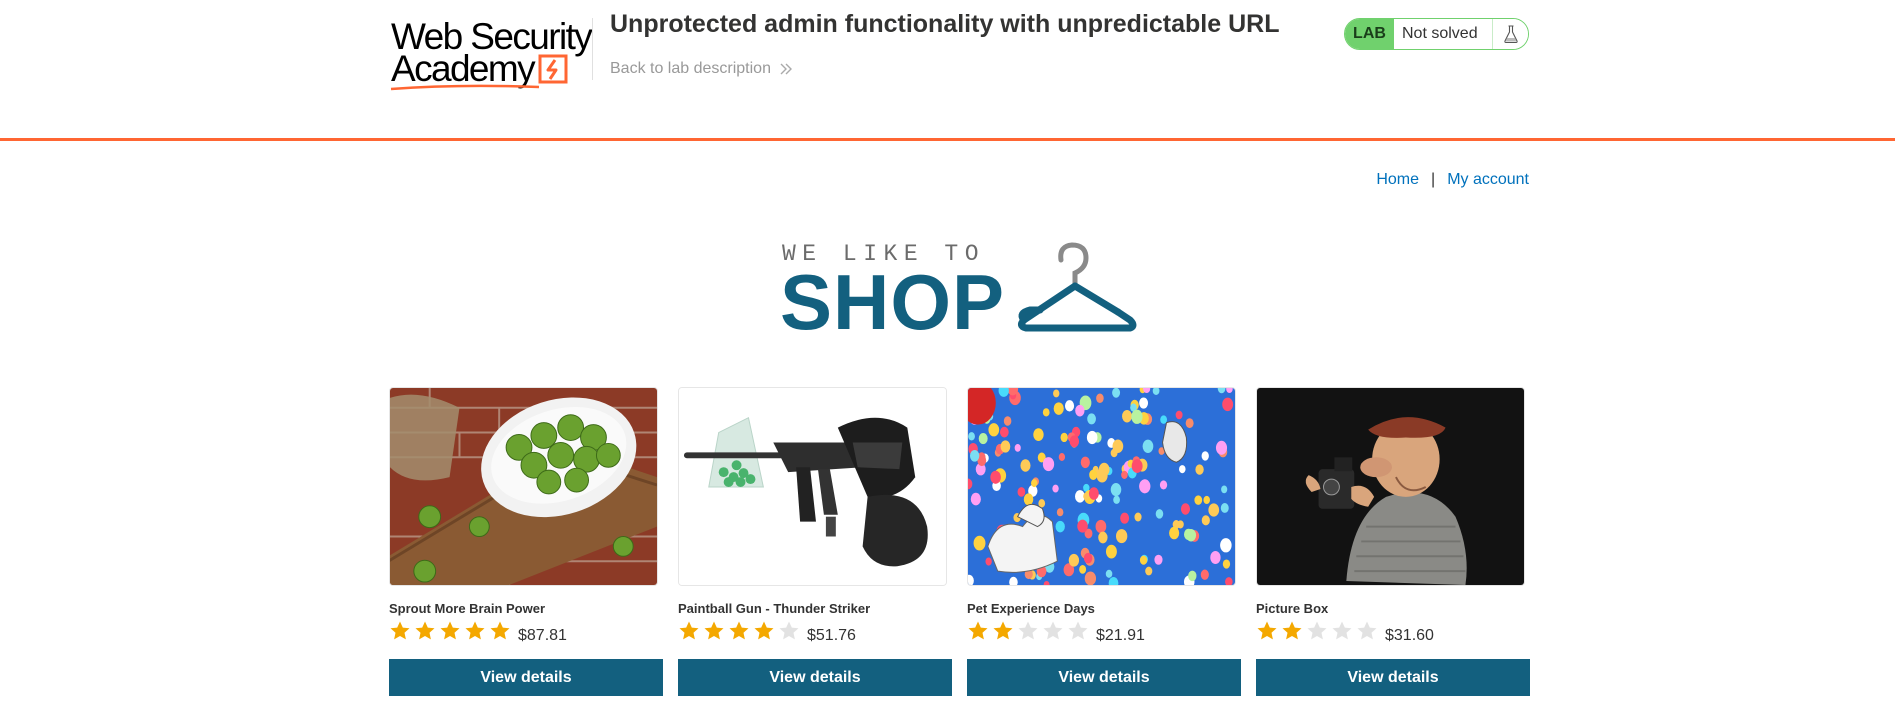 This screenshot has width=1895, height=728. What do you see at coordinates (1443, 34) in the screenshot?
I see `lab-solved-status: Not solved` at bounding box center [1443, 34].